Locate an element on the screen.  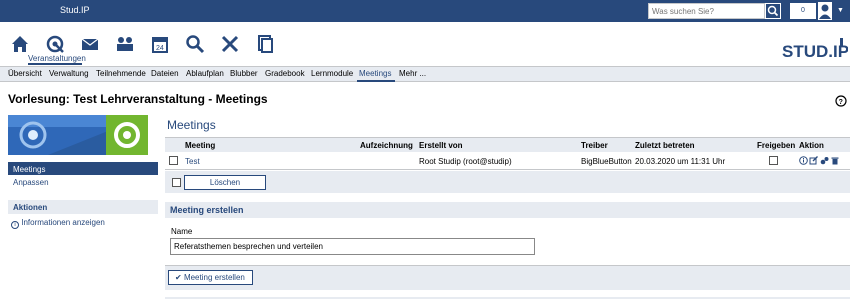
user-icon is located at coordinates (825, 11).